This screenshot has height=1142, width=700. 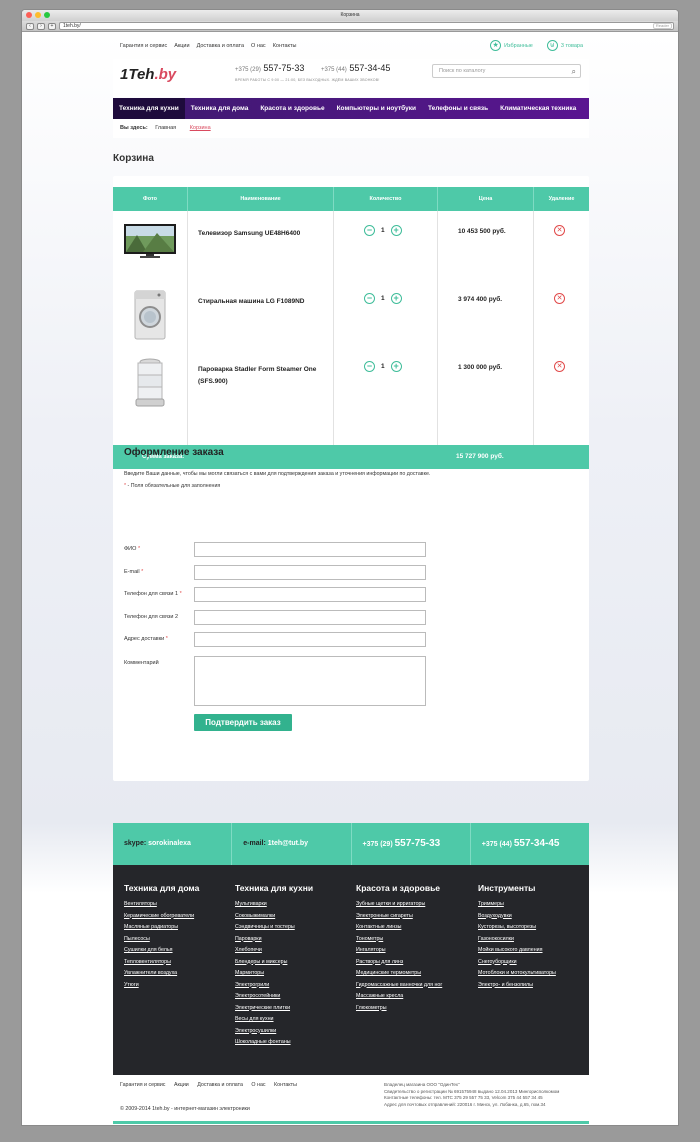 What do you see at coordinates (143, 46) in the screenshot?
I see `topnav-warranty: Гарантия и сервис` at bounding box center [143, 46].